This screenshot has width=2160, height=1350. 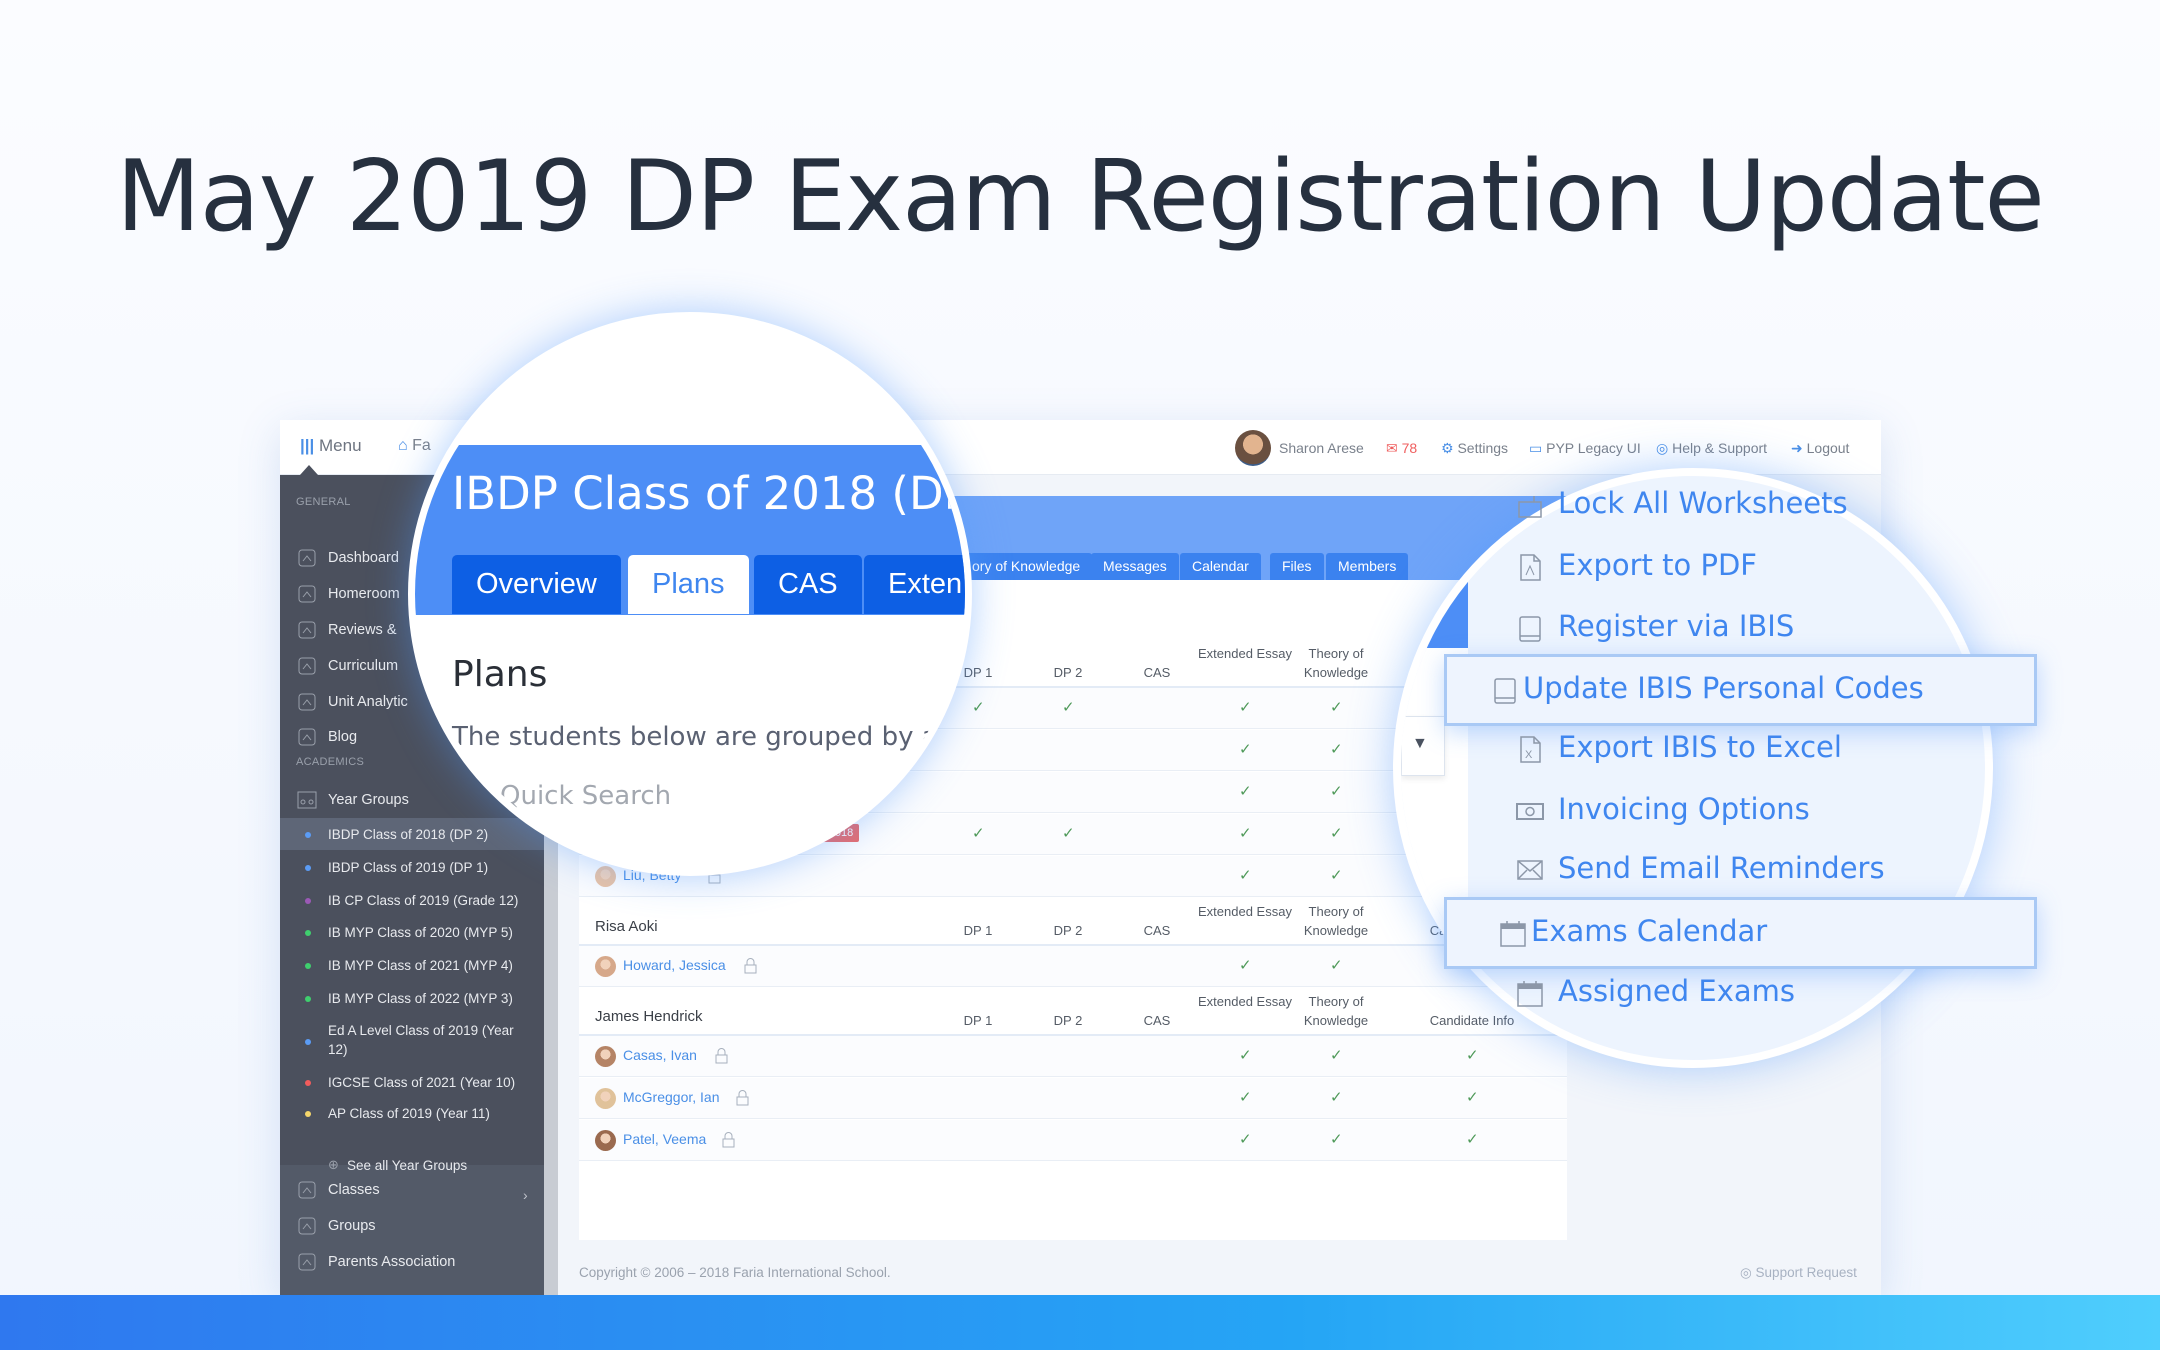 What do you see at coordinates (525, 1195) in the screenshot?
I see `chevron-right-icon: ›` at bounding box center [525, 1195].